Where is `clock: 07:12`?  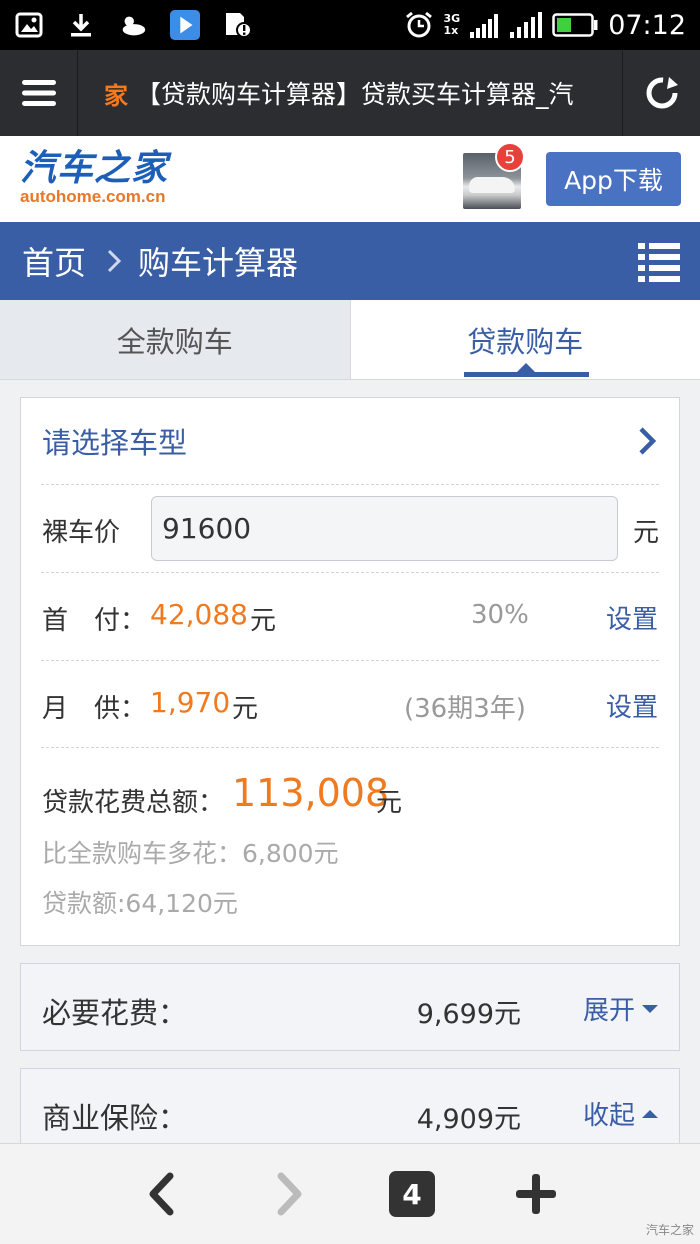 clock: 07:12 is located at coordinates (647, 25).